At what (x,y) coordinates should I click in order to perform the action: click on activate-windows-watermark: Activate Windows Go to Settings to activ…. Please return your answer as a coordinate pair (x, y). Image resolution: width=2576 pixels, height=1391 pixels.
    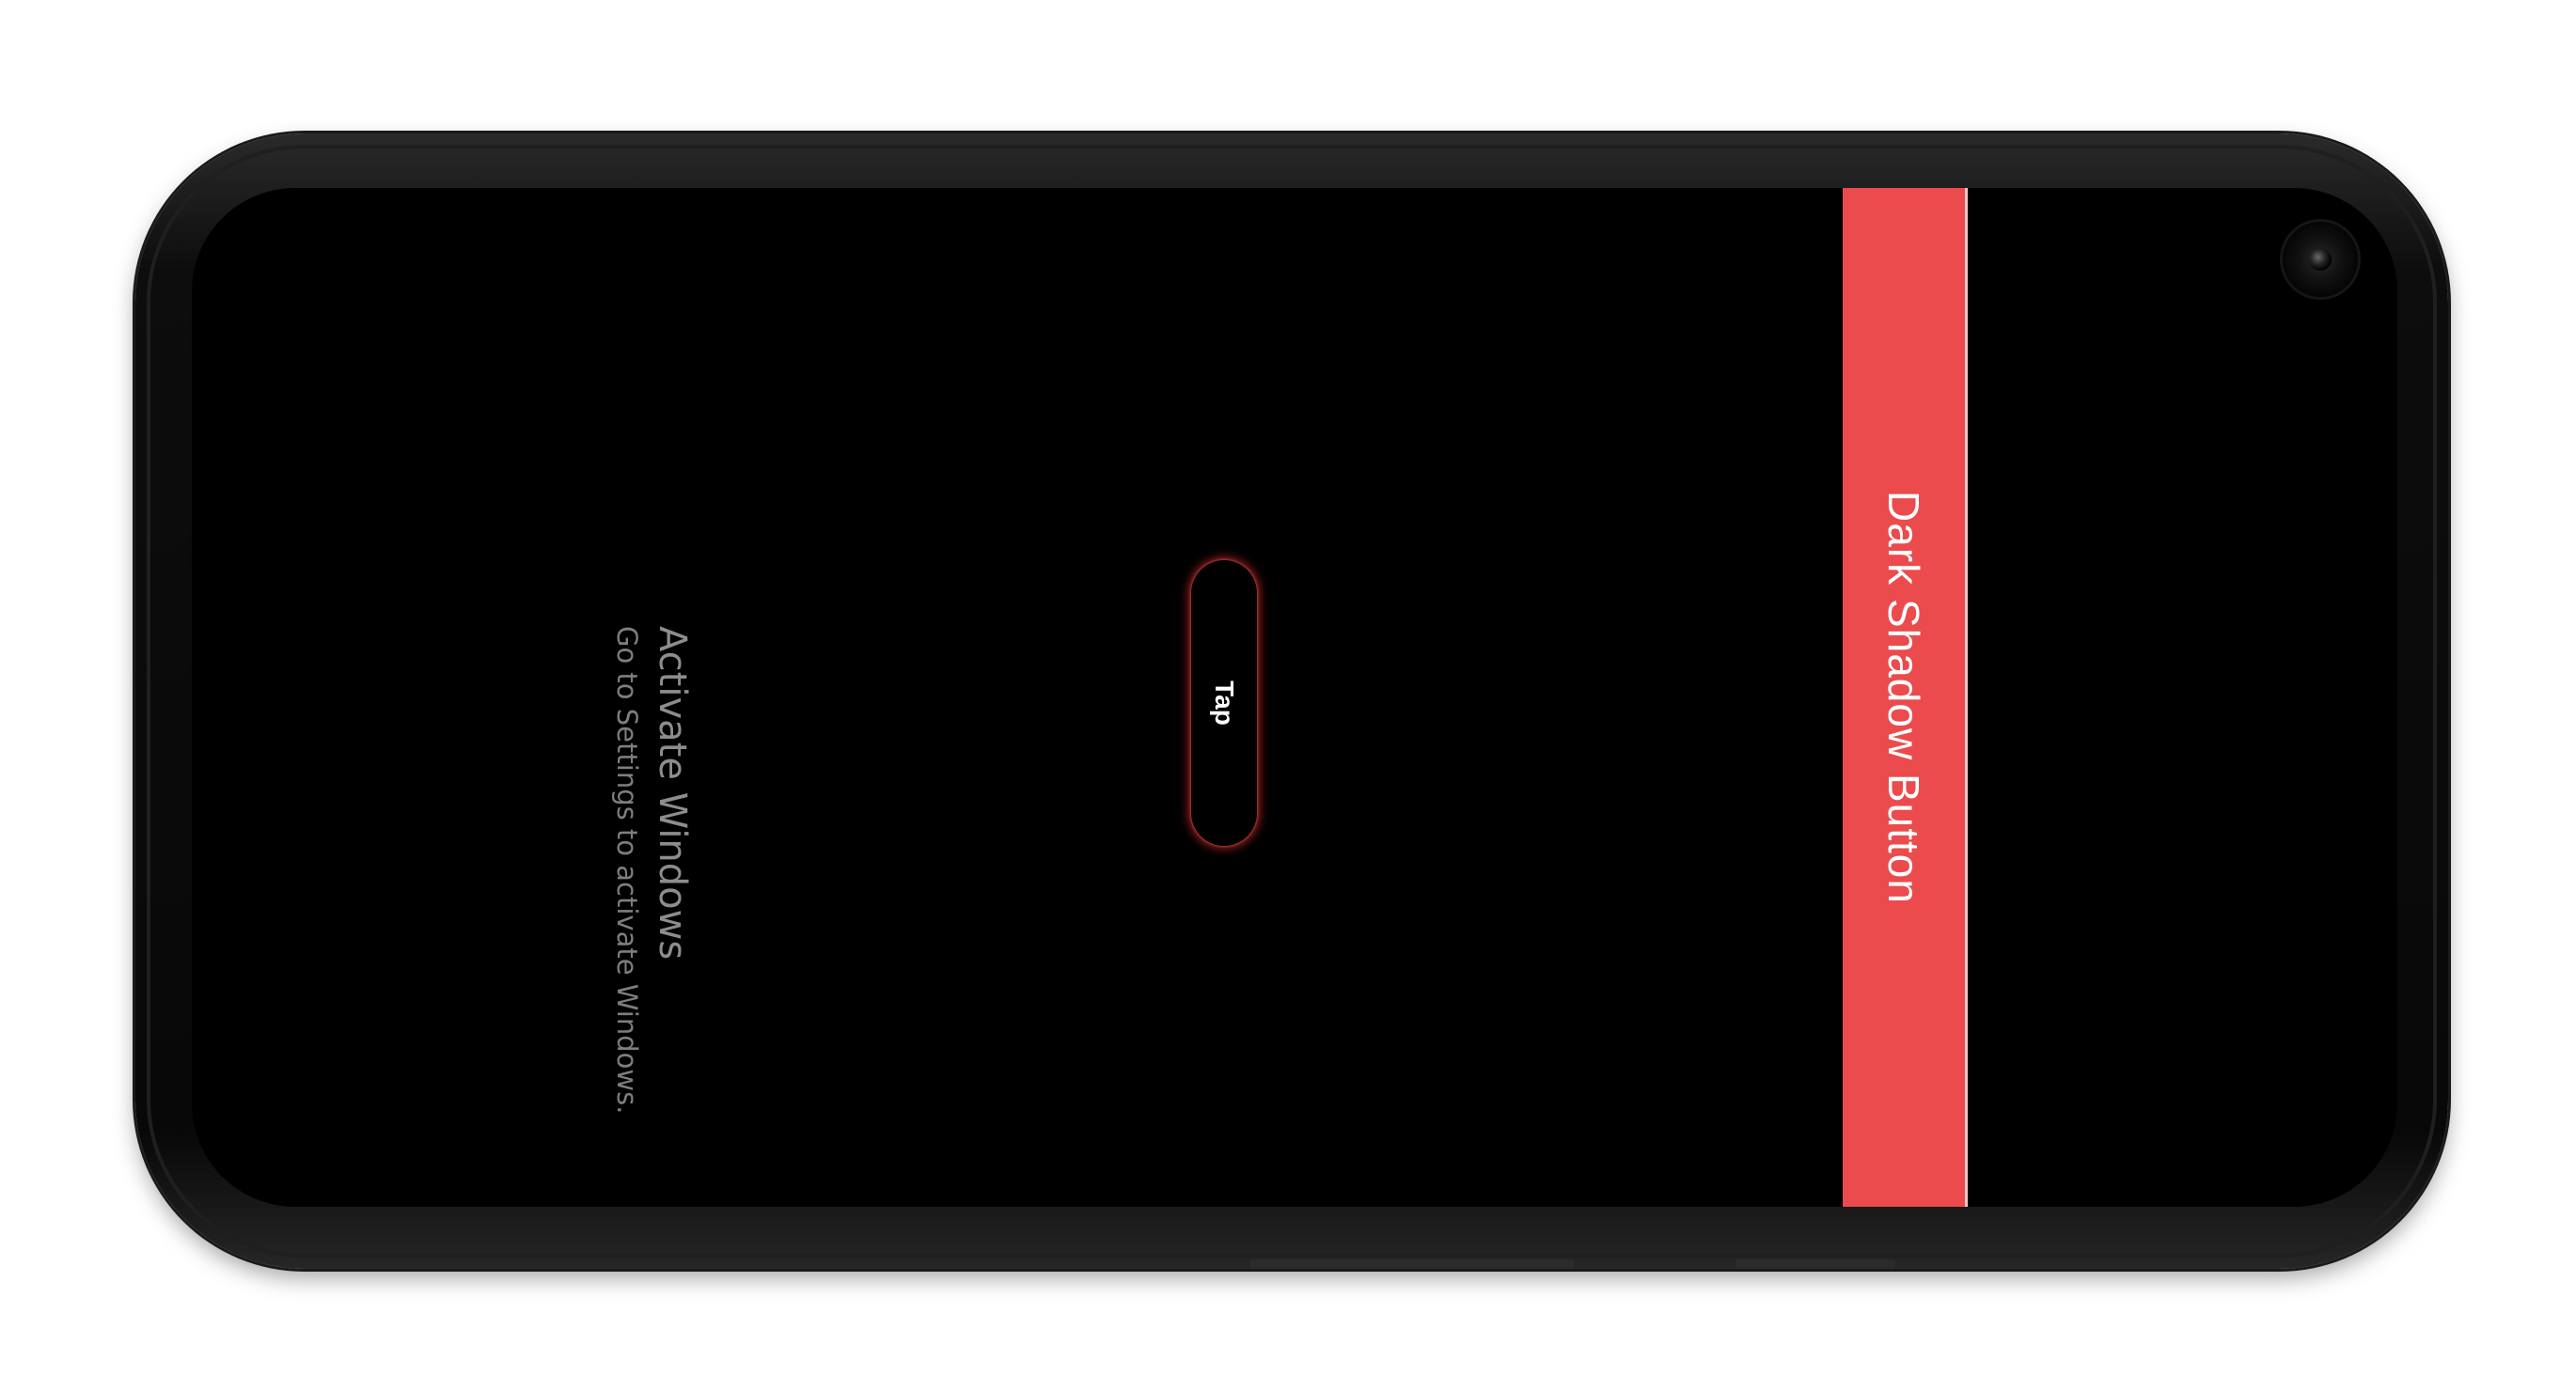
    Looking at the image, I should click on (644, 871).